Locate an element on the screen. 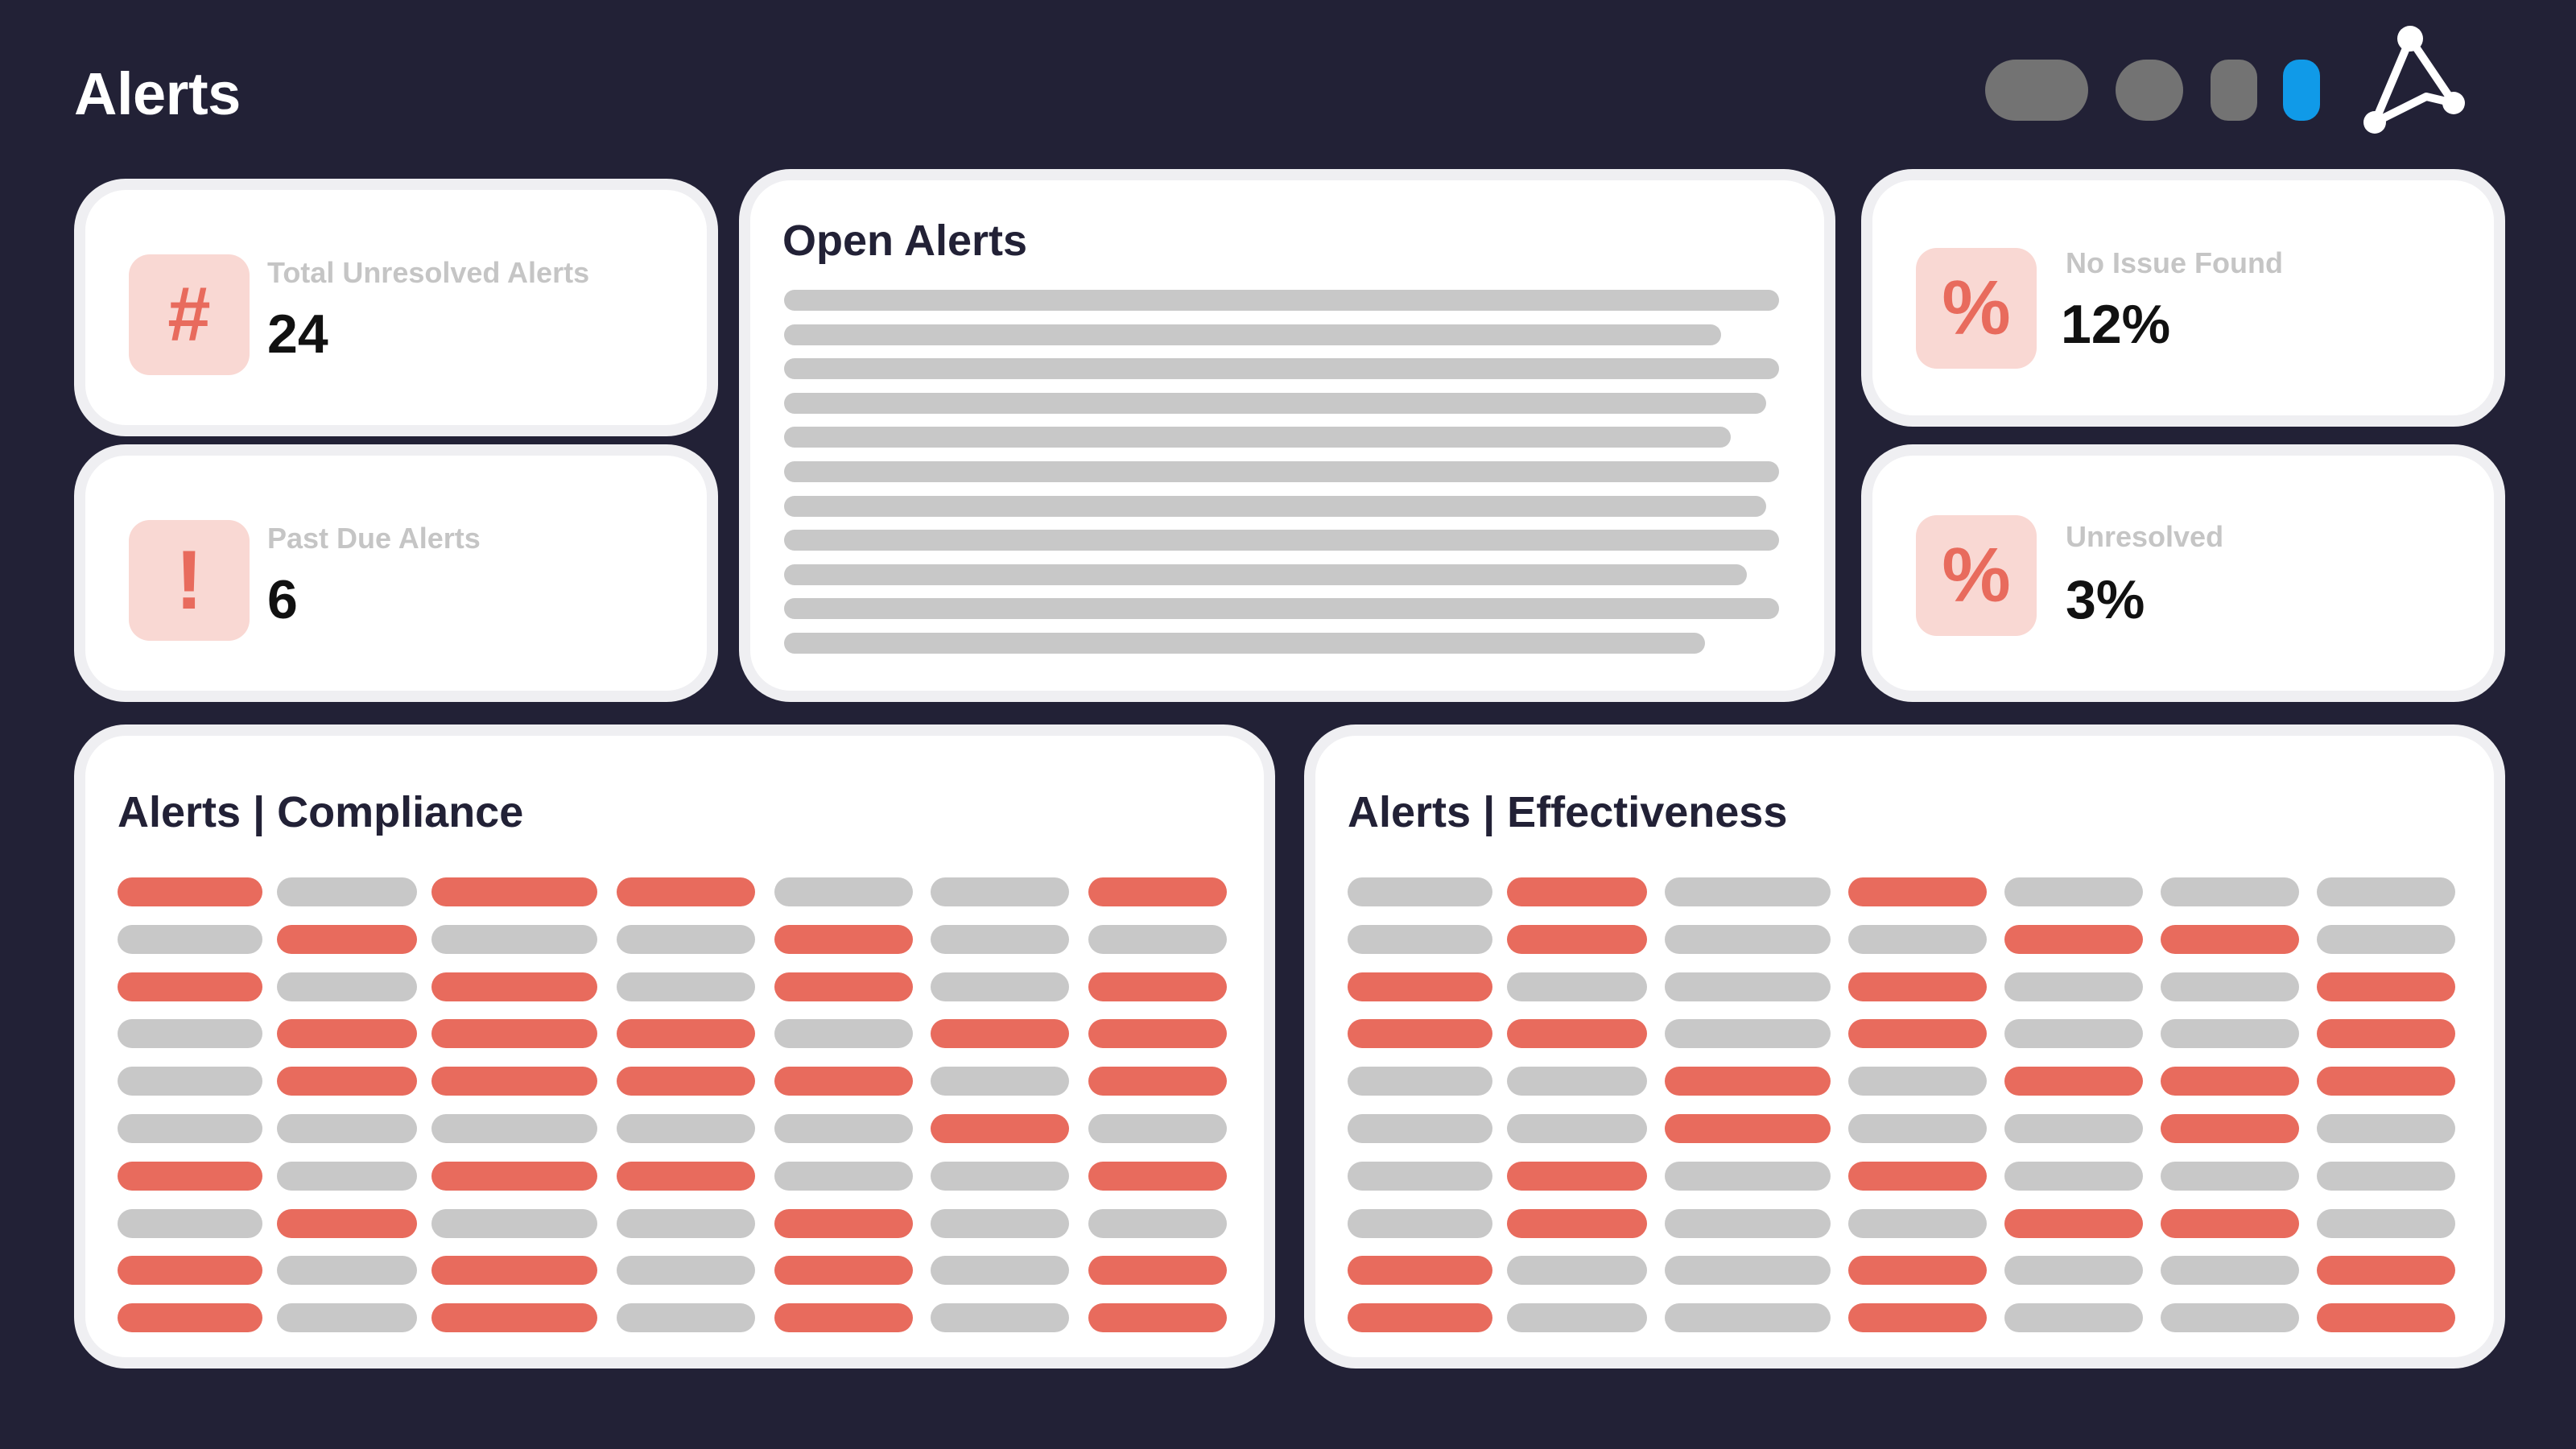 This screenshot has height=1449, width=2576. card-title: Open Alerts is located at coordinates (905, 241).